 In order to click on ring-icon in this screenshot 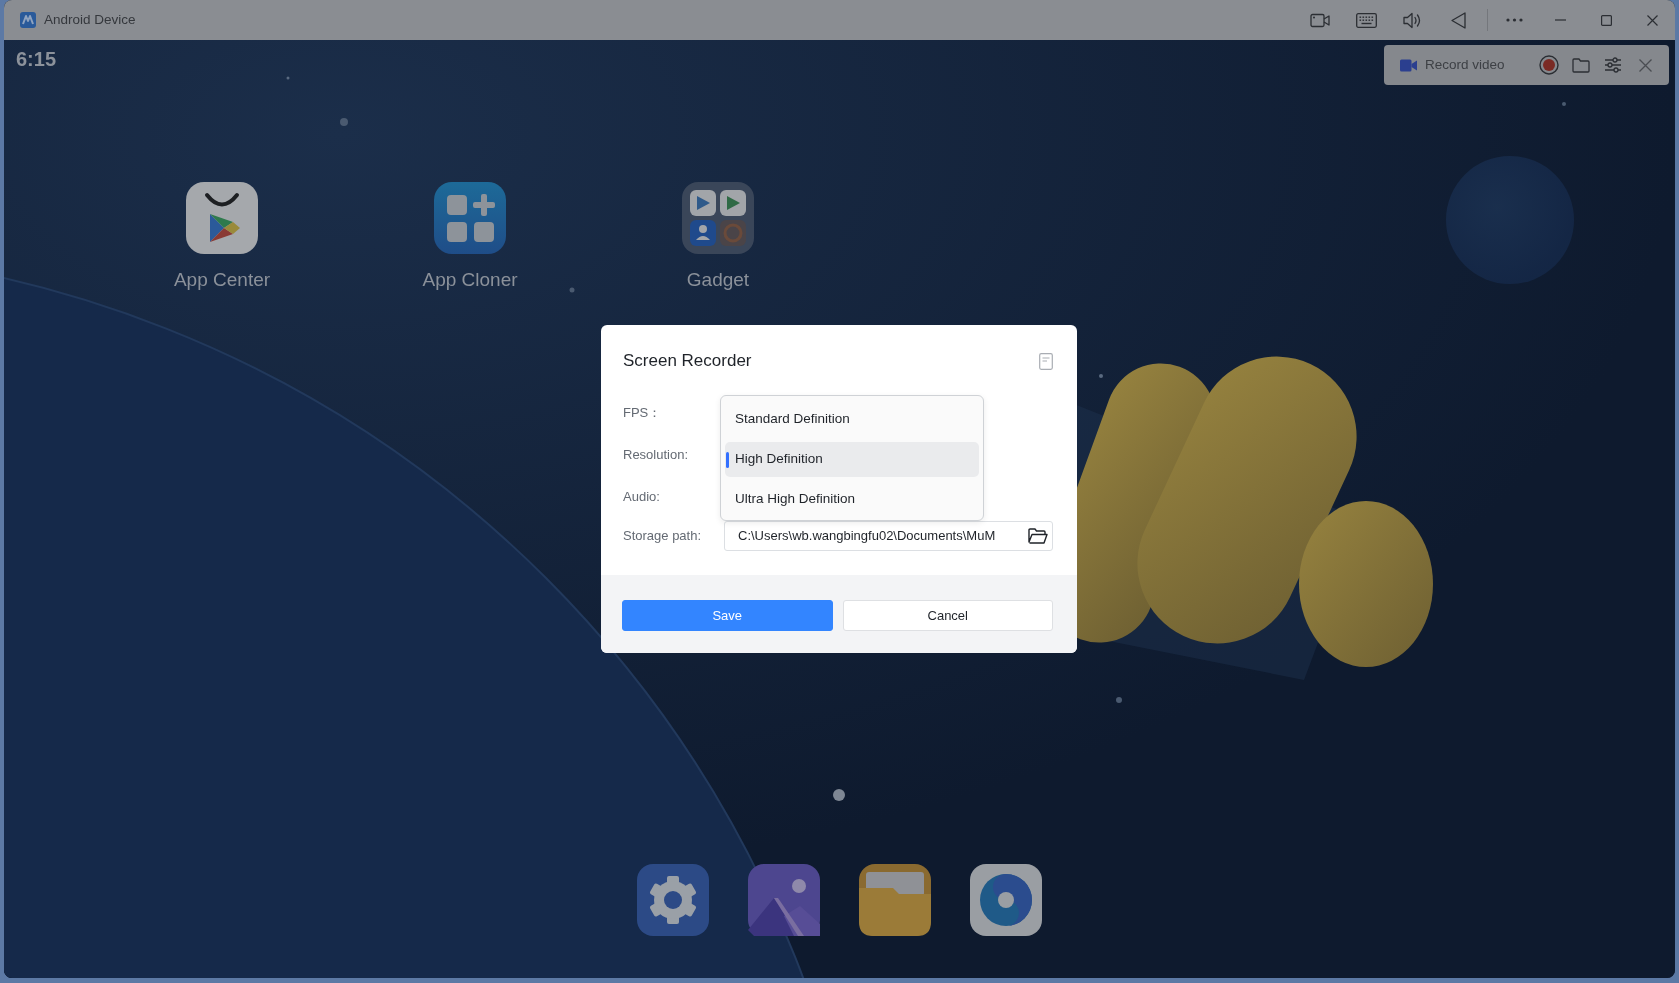, I will do `click(1006, 900)`.